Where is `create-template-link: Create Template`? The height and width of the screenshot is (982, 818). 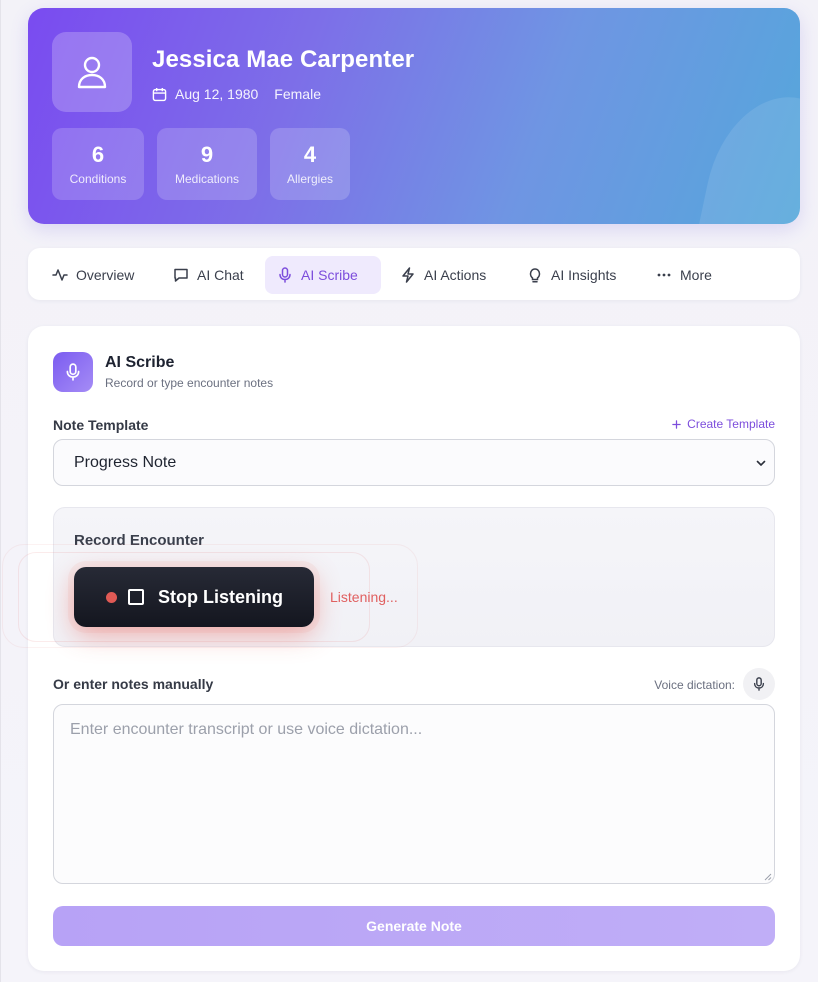
create-template-link: Create Template is located at coordinates (723, 424).